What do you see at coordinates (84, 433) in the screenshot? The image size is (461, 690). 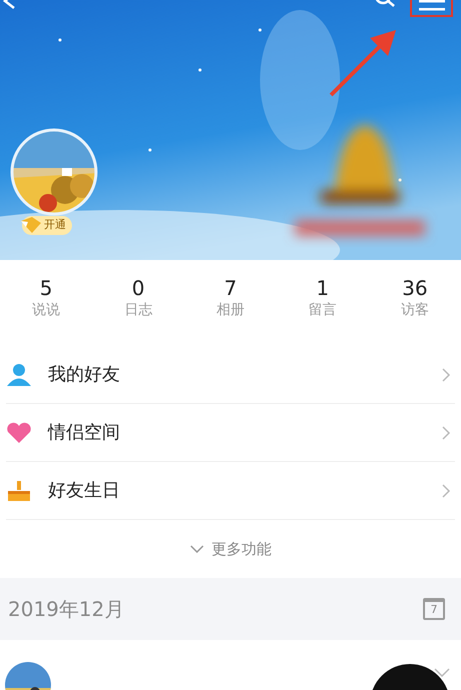 I see `menu-label: 情侣空间` at bounding box center [84, 433].